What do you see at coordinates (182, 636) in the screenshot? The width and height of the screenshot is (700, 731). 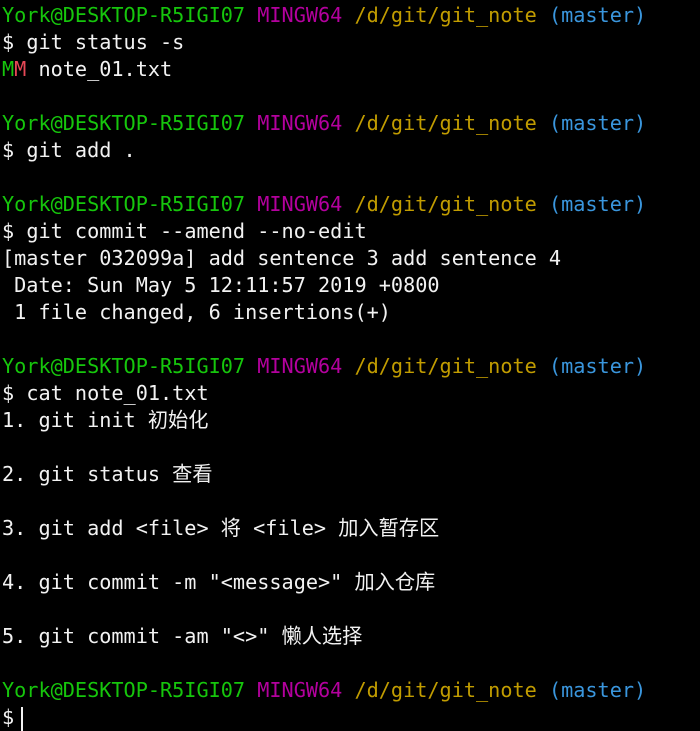 I see `file-content-line: 5. git commit -am "<>" 懒人选择` at bounding box center [182, 636].